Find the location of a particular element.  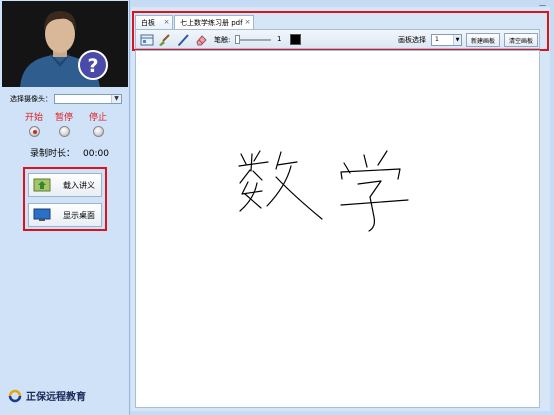

stop-label: 停止 is located at coordinates (97, 118).